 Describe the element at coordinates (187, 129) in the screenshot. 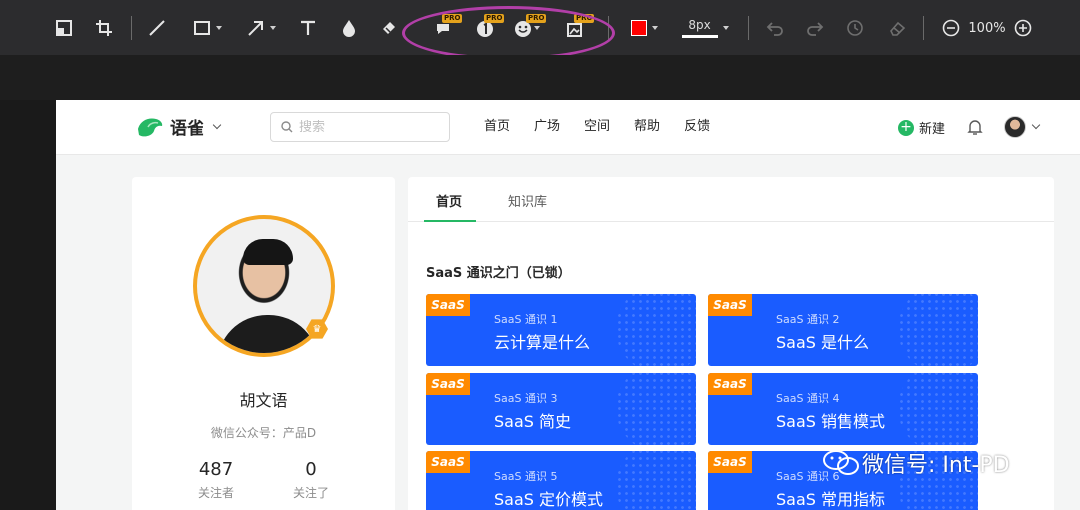

I see `logo-text: 语雀` at that location.